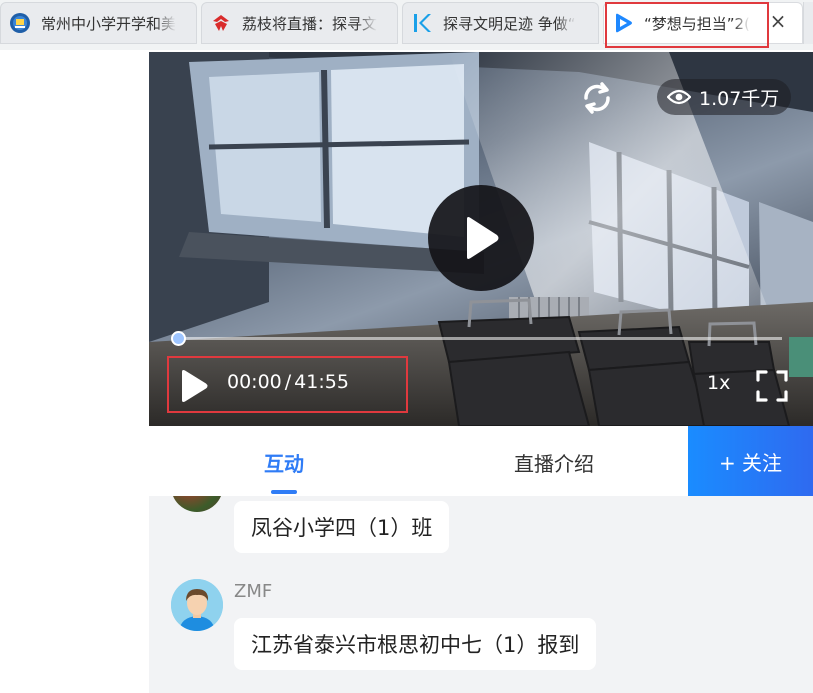 The width and height of the screenshot is (813, 693). Describe the element at coordinates (739, 98) in the screenshot. I see `view-count: 1.07千万` at that location.